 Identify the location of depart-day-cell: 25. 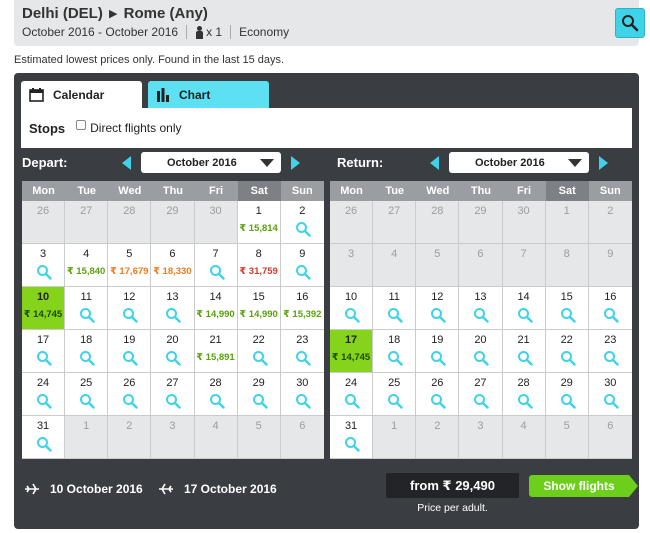
(87, 394).